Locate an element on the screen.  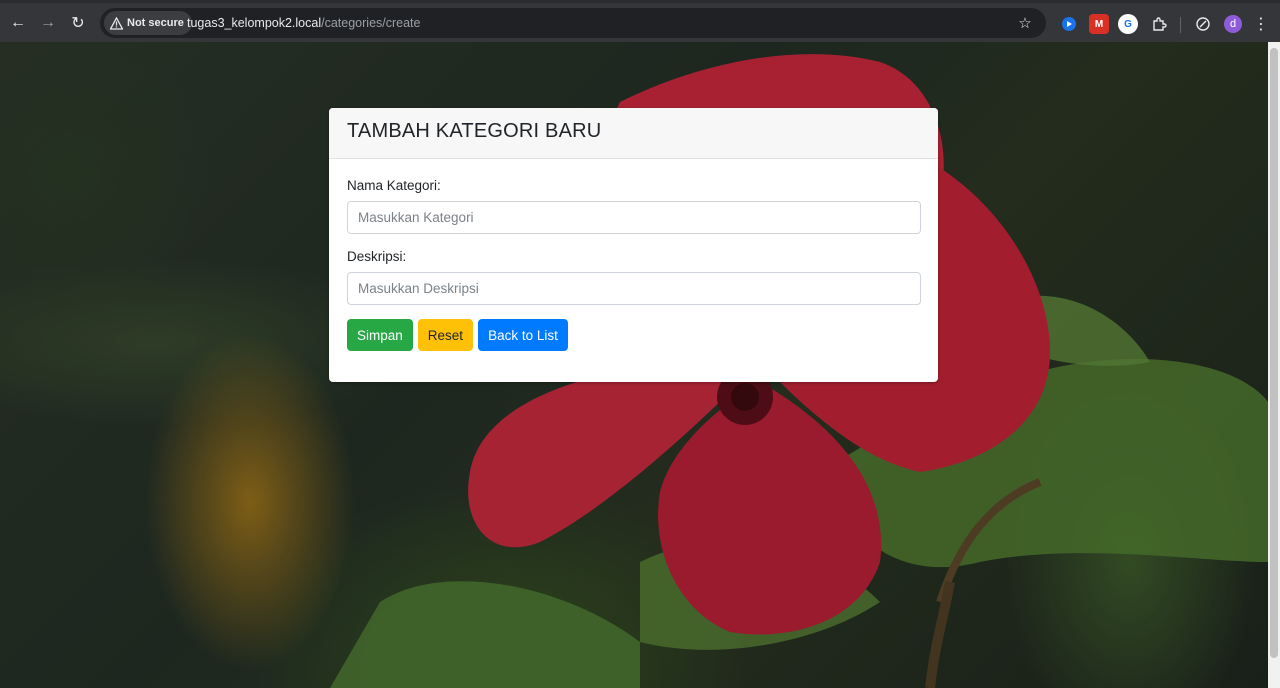
page-scrollbar is located at coordinates (1274, 365).